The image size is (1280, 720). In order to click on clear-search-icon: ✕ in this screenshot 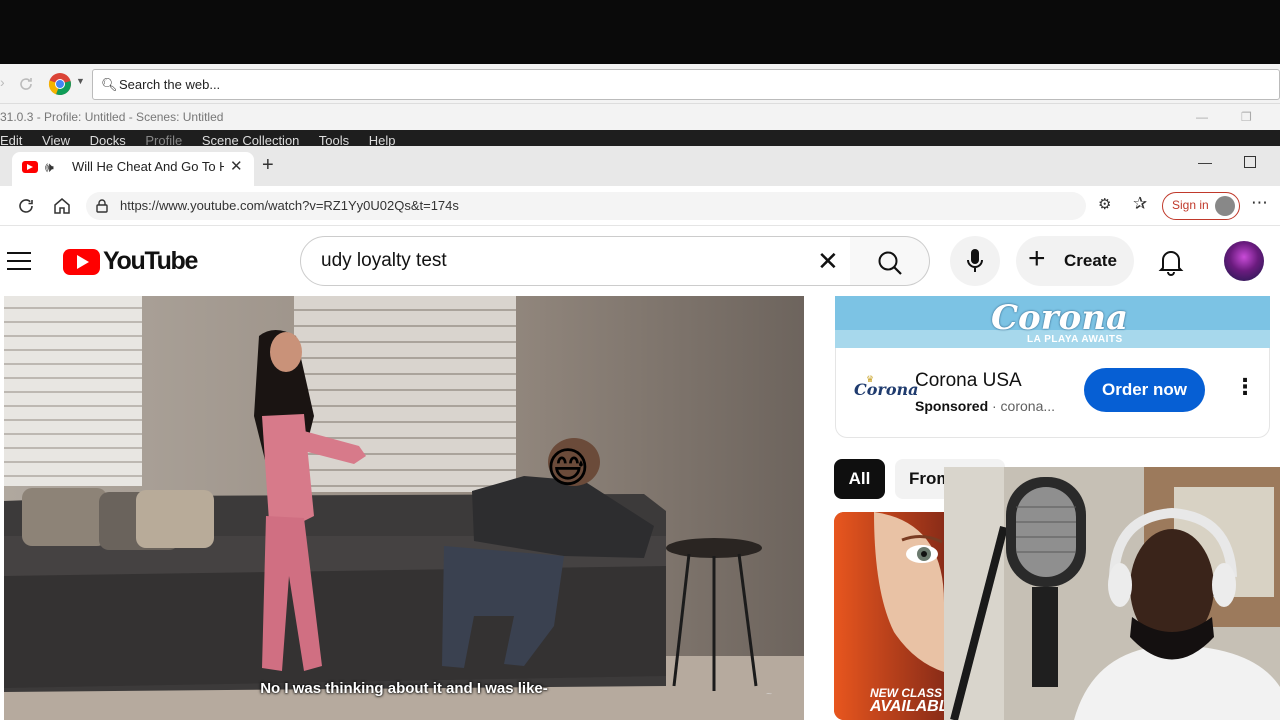, I will do `click(828, 261)`.